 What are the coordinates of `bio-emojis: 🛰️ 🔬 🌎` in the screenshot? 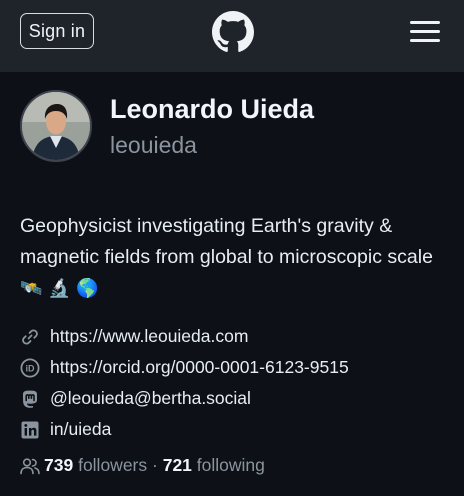 It's located at (59, 288).